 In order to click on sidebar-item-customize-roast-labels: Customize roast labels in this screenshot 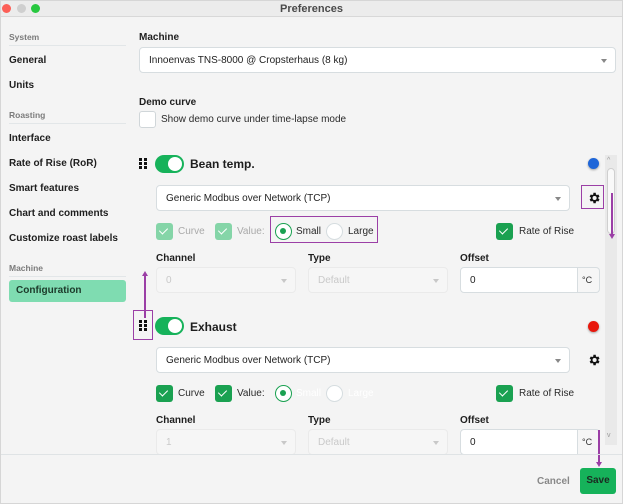, I will do `click(63, 238)`.